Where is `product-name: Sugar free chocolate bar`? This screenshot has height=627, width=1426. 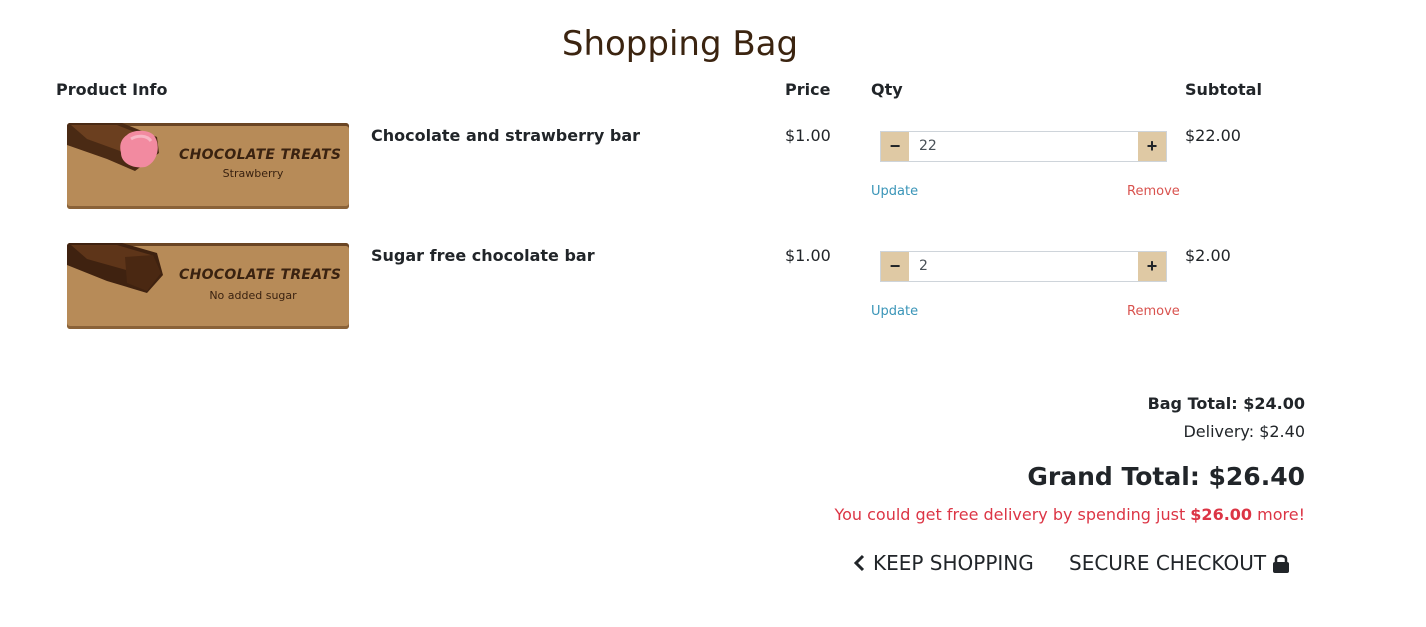
product-name: Sugar free chocolate bar is located at coordinates (483, 255).